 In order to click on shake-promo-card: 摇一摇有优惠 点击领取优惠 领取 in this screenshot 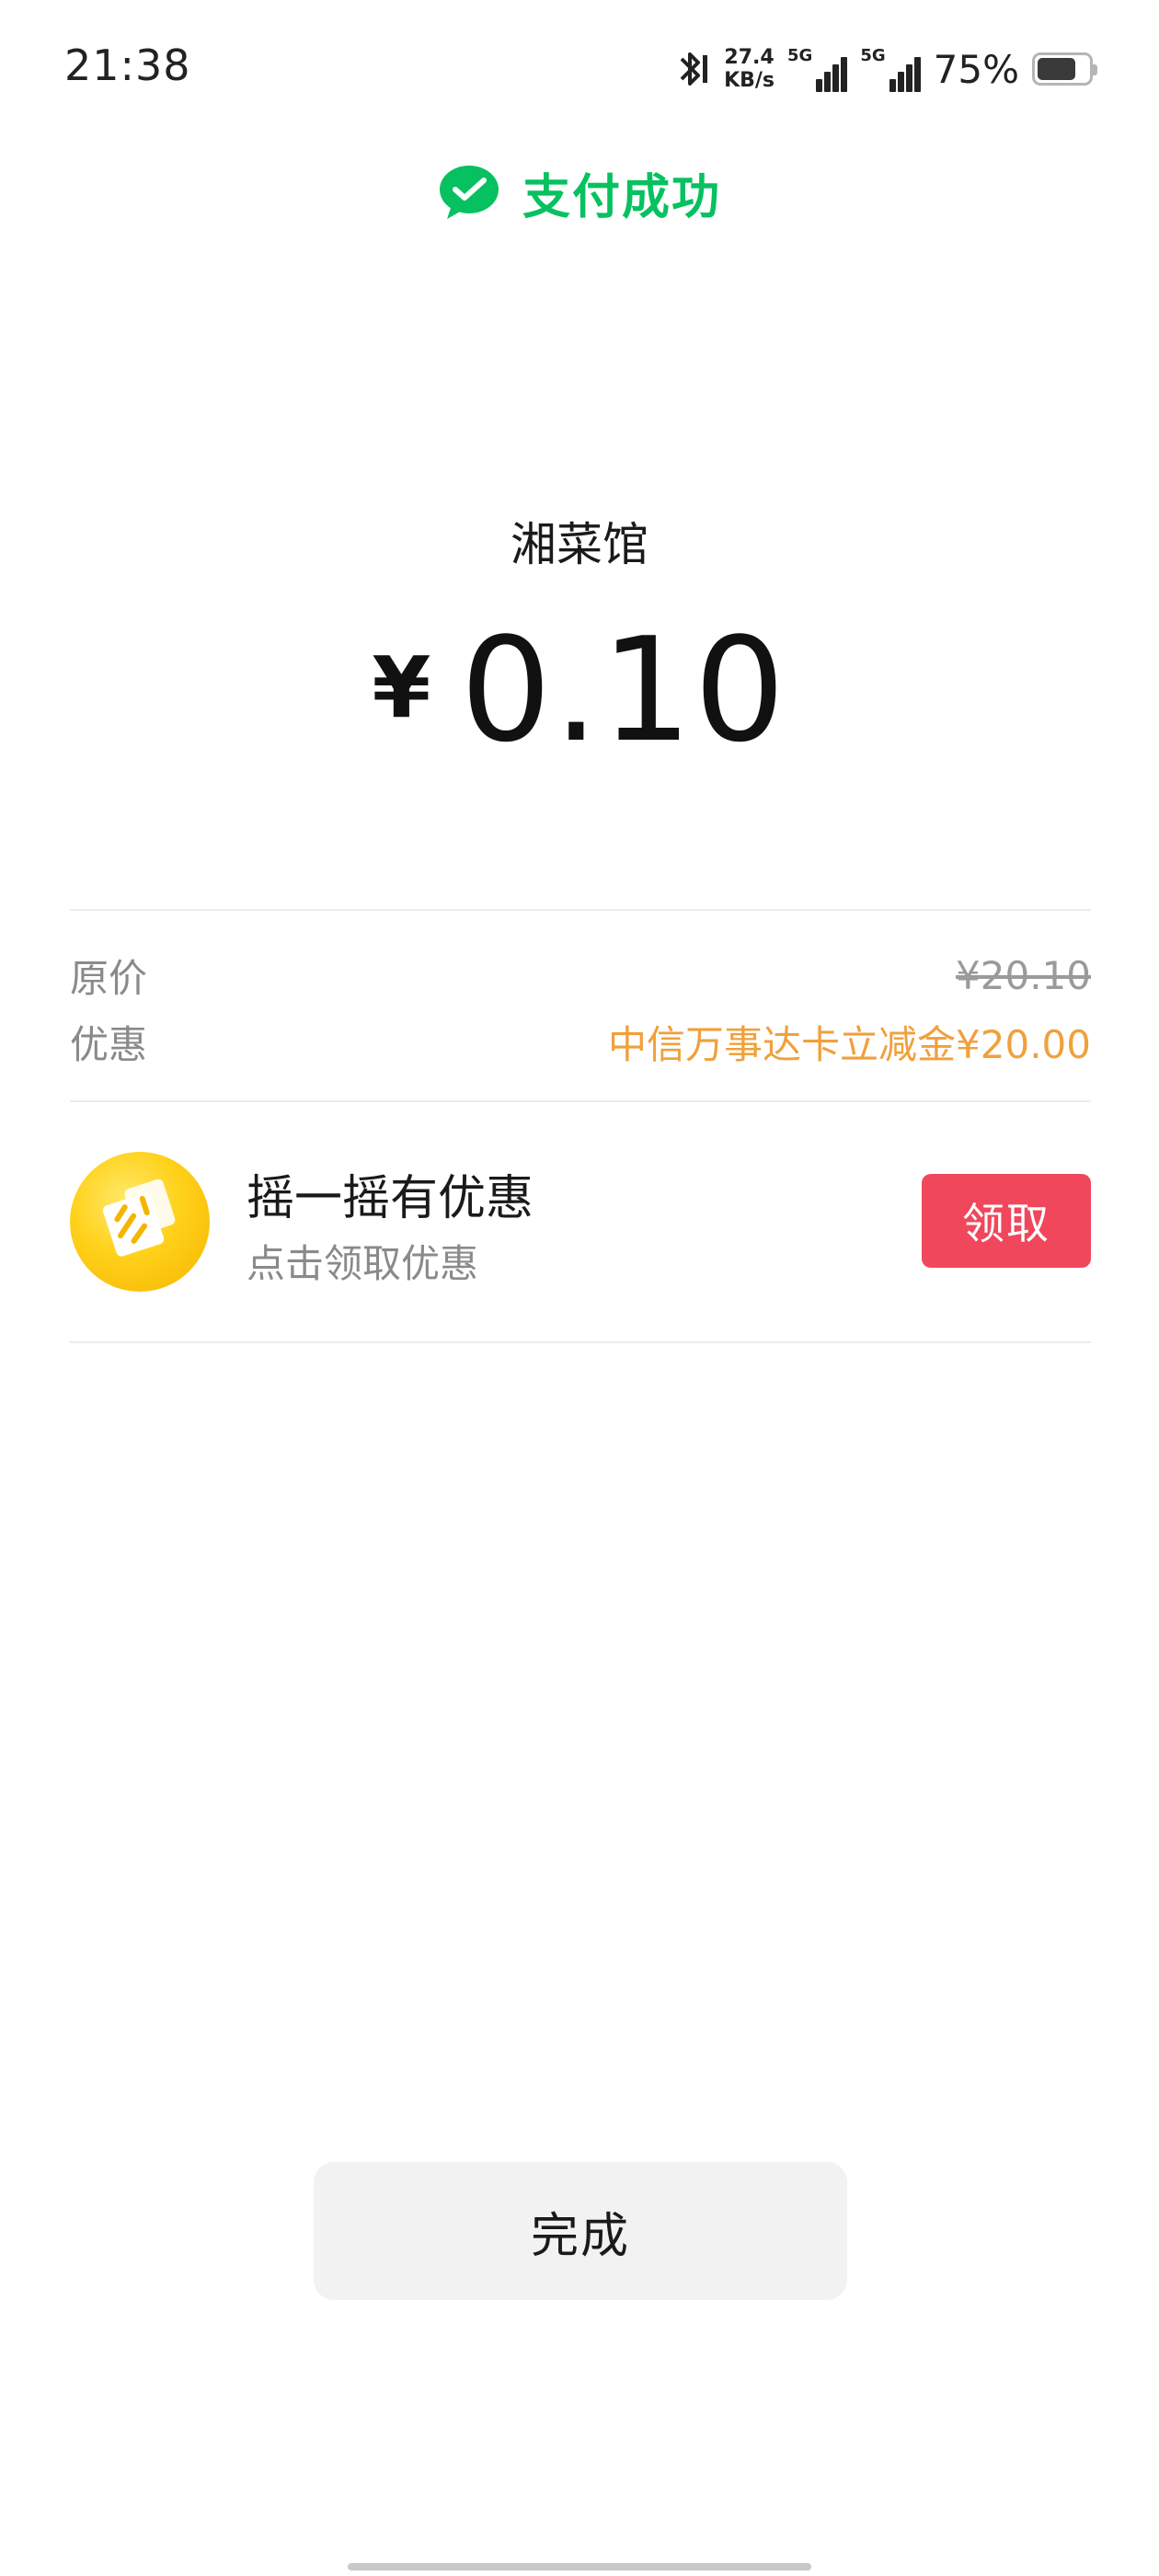, I will do `click(580, 1223)`.